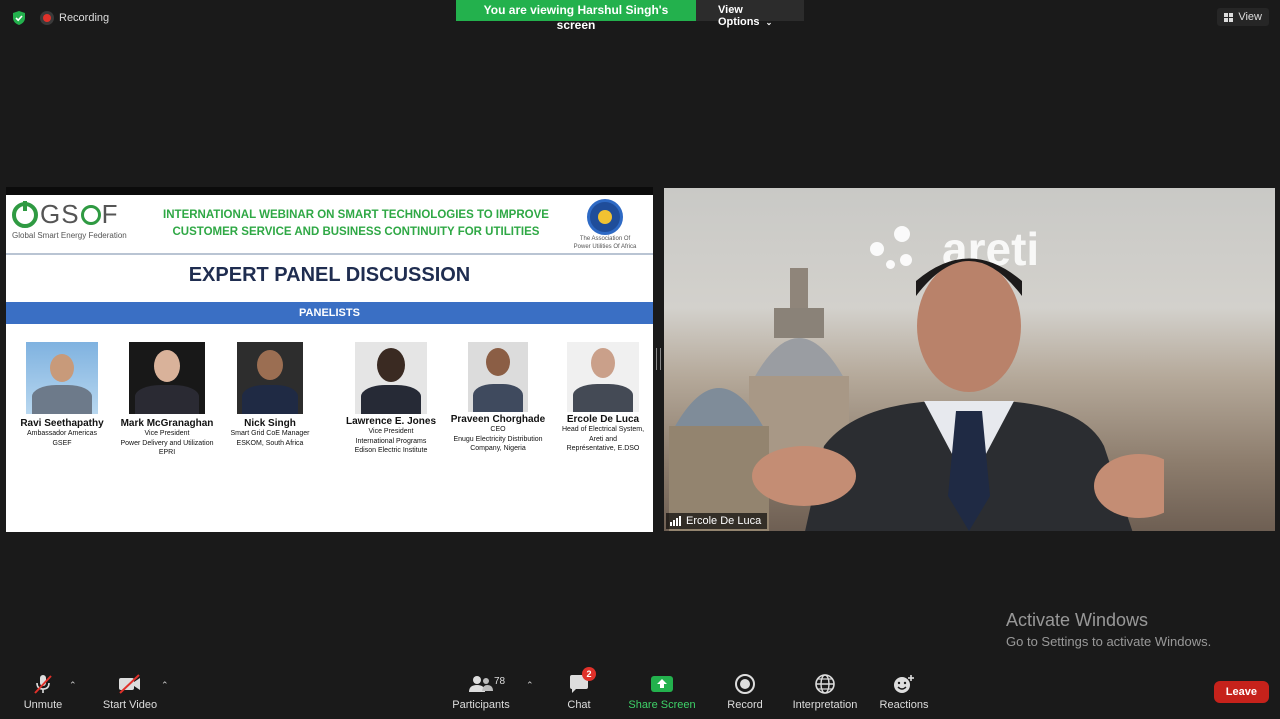 This screenshot has height=719, width=1280. Describe the element at coordinates (270, 443) in the screenshot. I see `panelist-role: ESKOM, South Africa` at that location.